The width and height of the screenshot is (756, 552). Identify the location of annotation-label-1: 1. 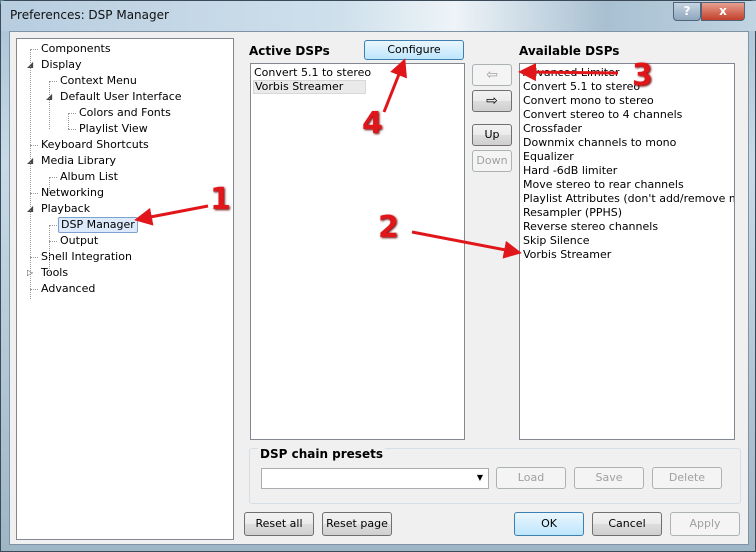
(220, 199).